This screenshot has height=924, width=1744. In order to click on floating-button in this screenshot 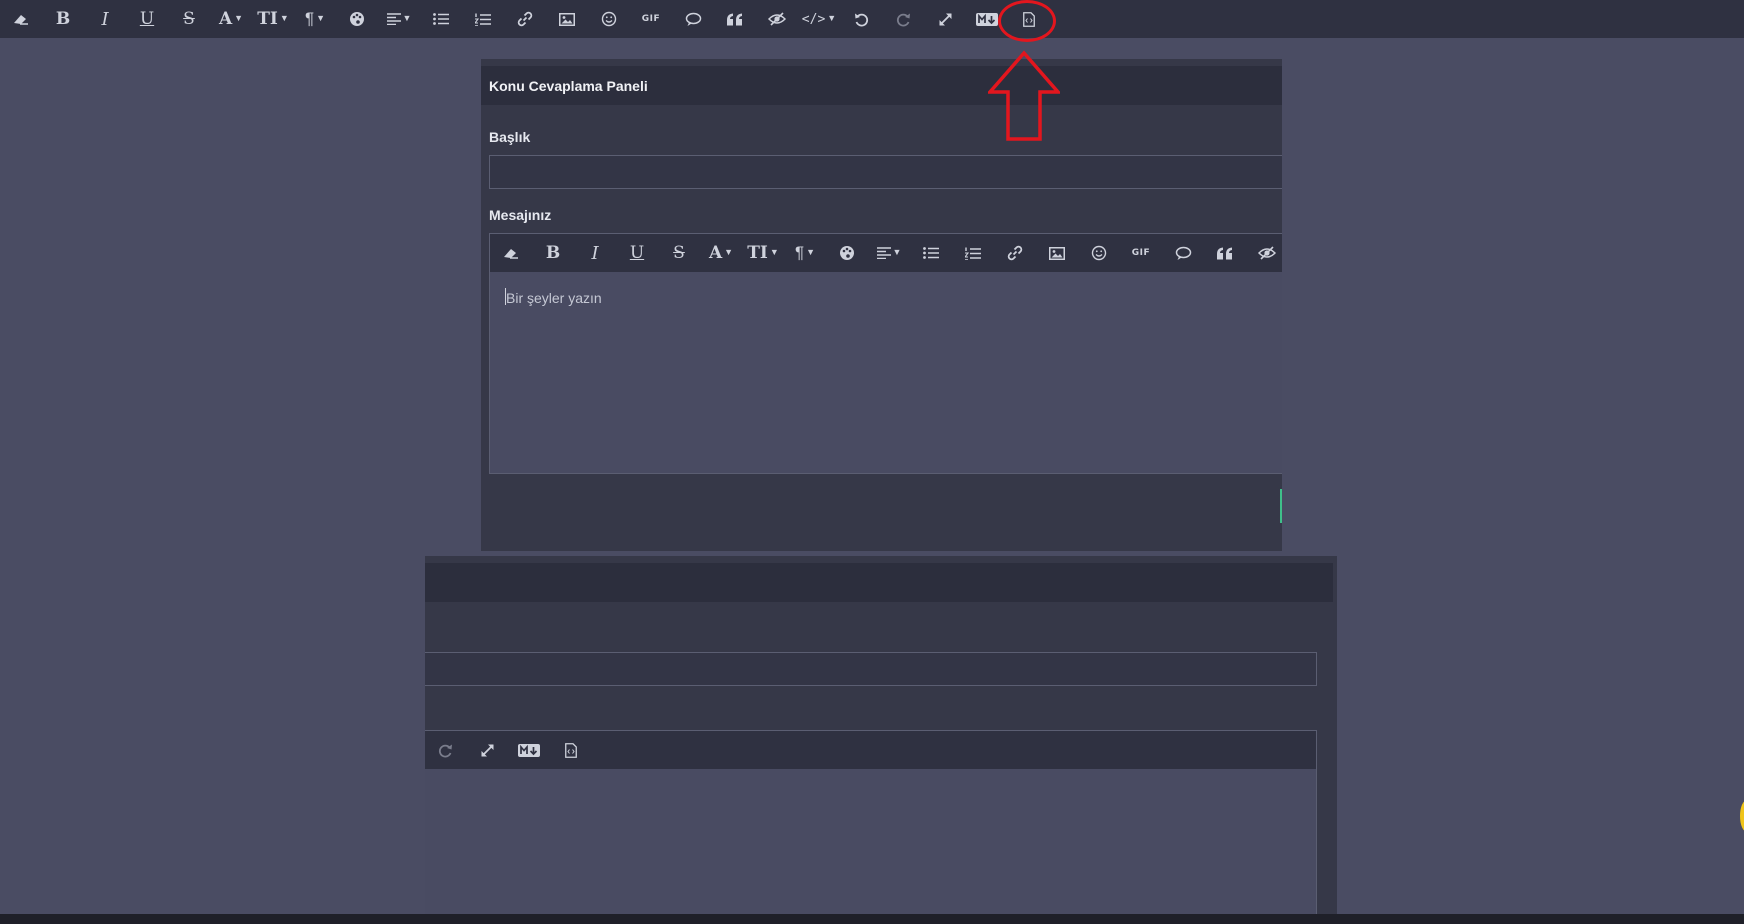, I will do `click(1742, 816)`.